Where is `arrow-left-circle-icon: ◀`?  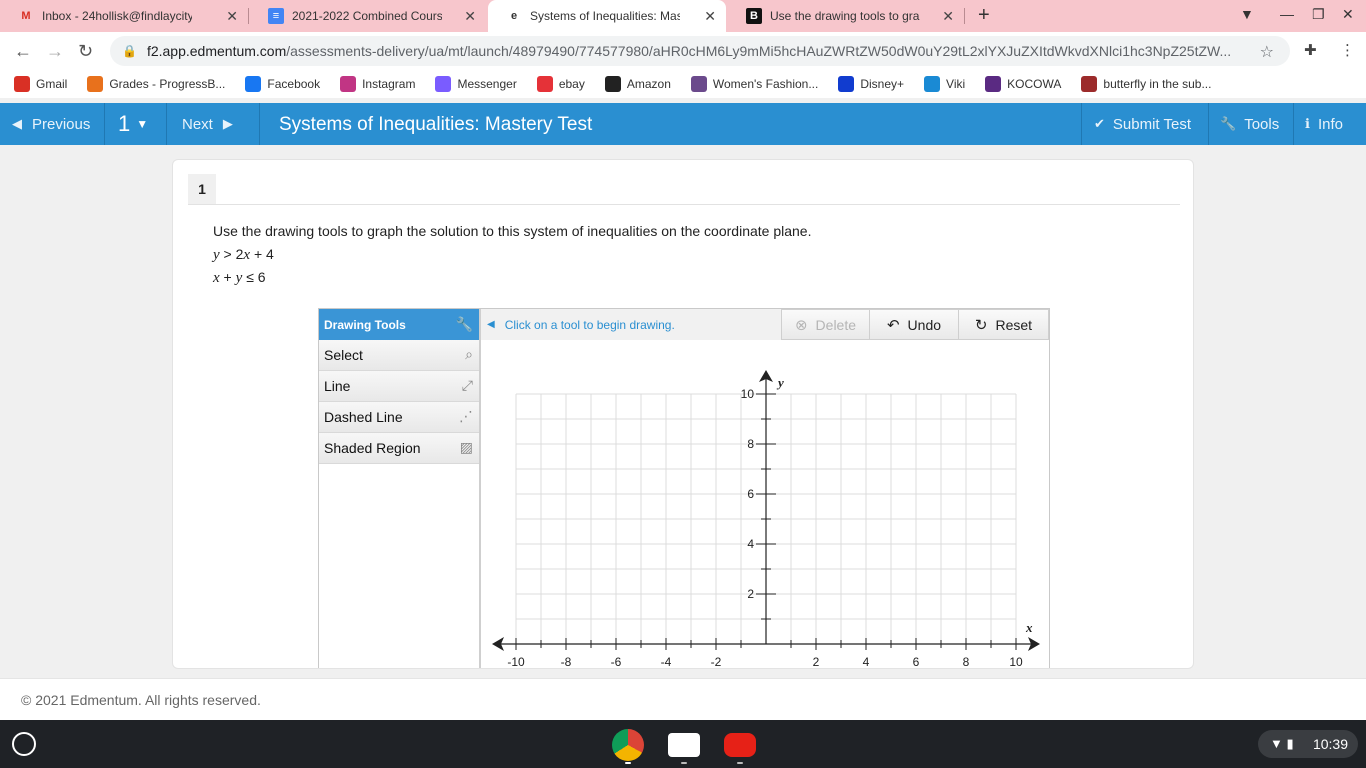 arrow-left-circle-icon: ◀ is located at coordinates (17, 123).